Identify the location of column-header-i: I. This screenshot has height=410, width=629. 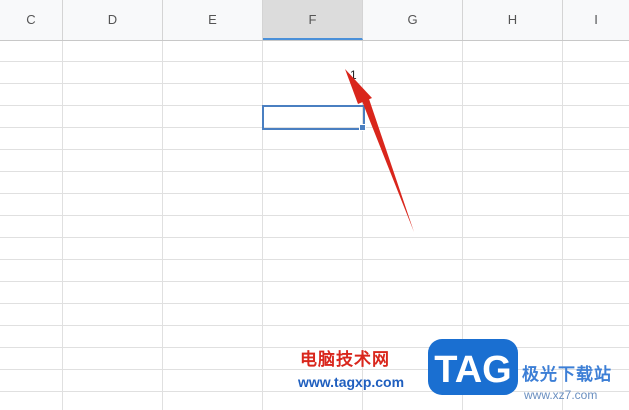
(596, 20).